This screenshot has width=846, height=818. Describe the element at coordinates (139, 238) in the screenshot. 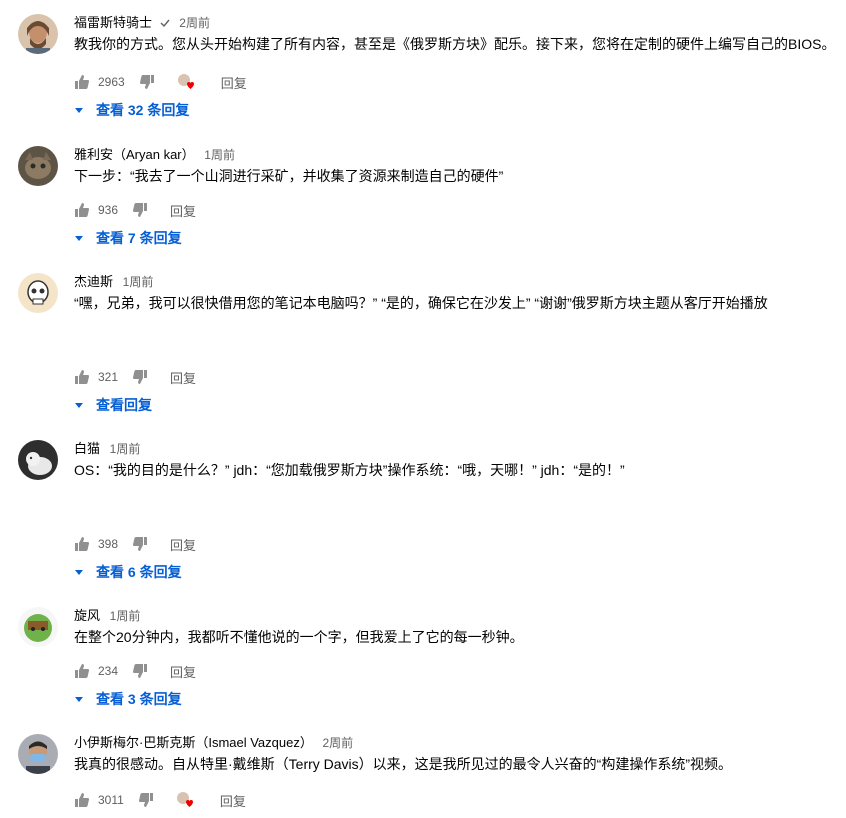

I see `view-replies-label: 查看 7 条回复` at that location.